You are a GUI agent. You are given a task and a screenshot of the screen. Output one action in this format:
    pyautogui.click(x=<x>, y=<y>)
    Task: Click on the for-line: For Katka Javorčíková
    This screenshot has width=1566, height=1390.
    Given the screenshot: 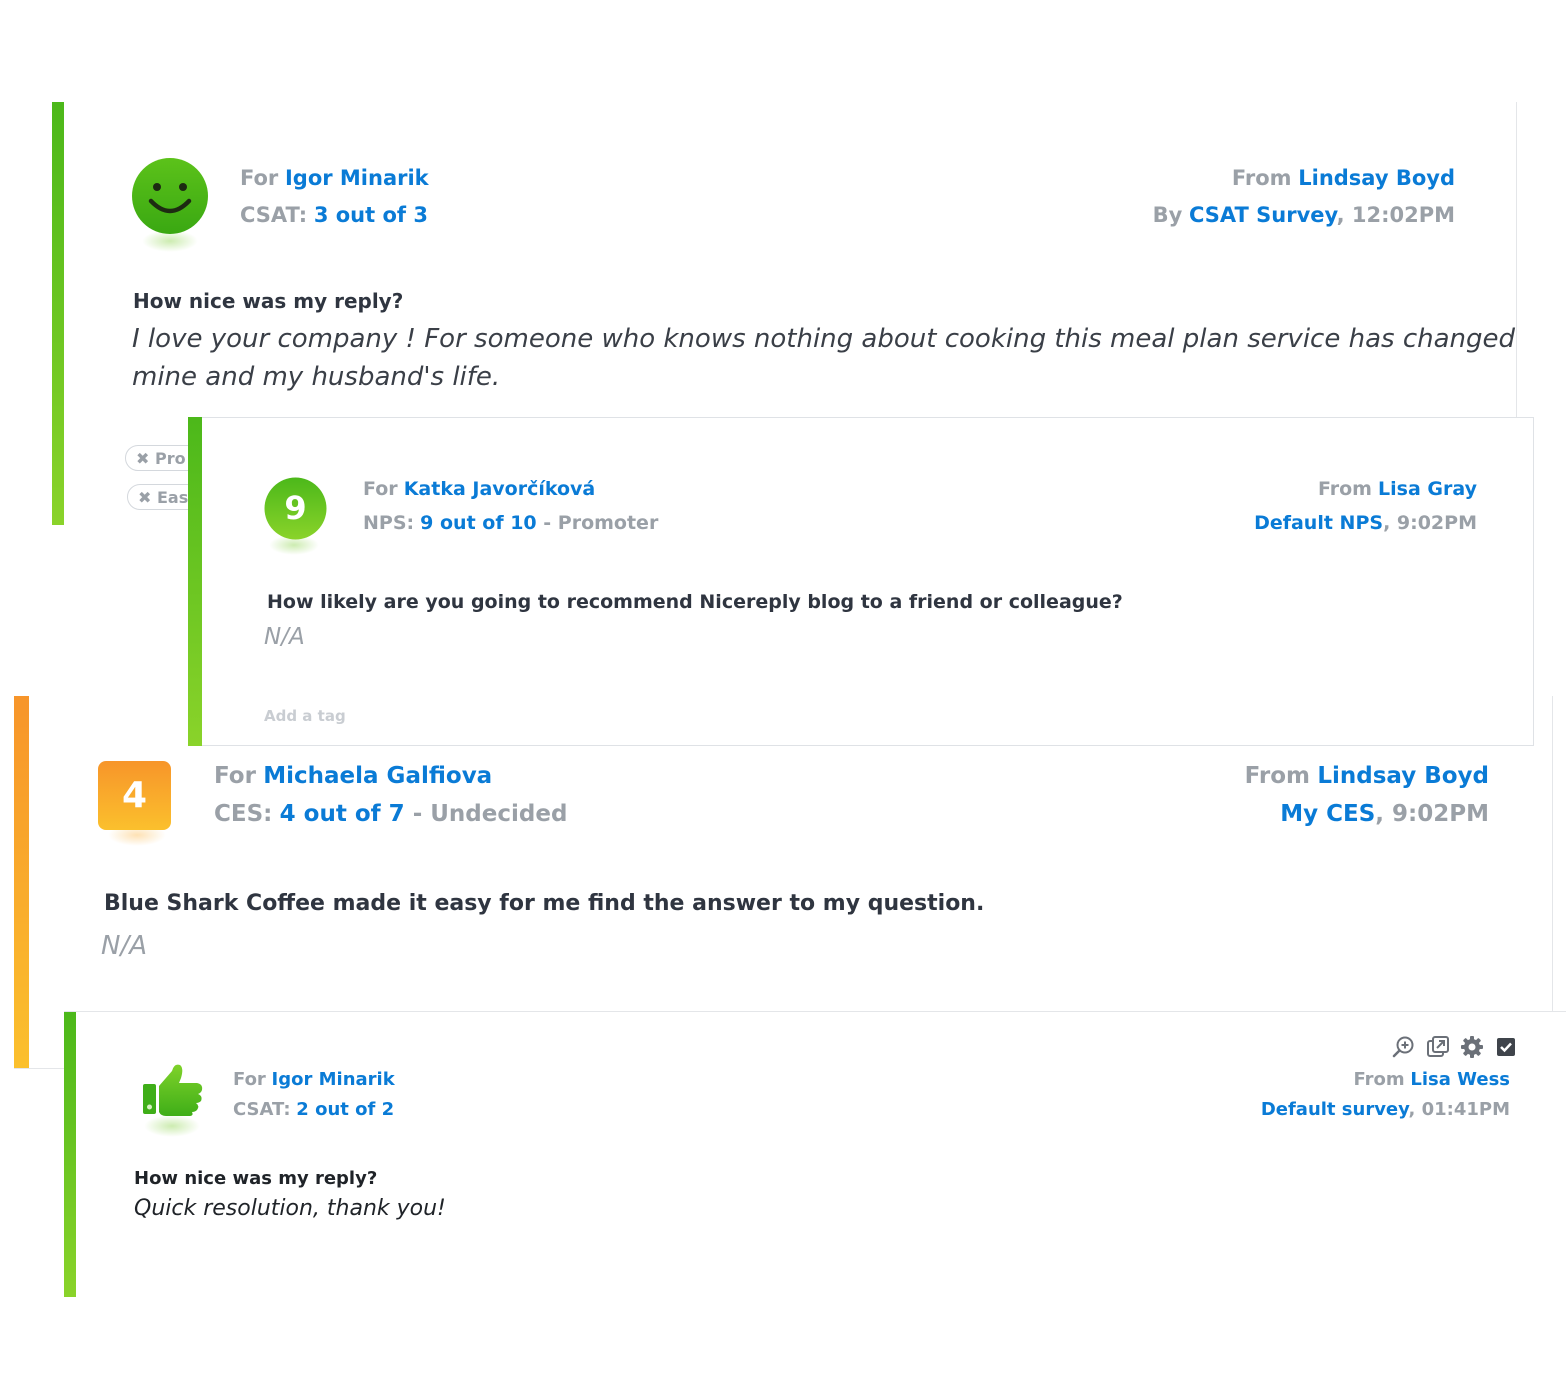 What is the action you would take?
    pyautogui.click(x=479, y=489)
    